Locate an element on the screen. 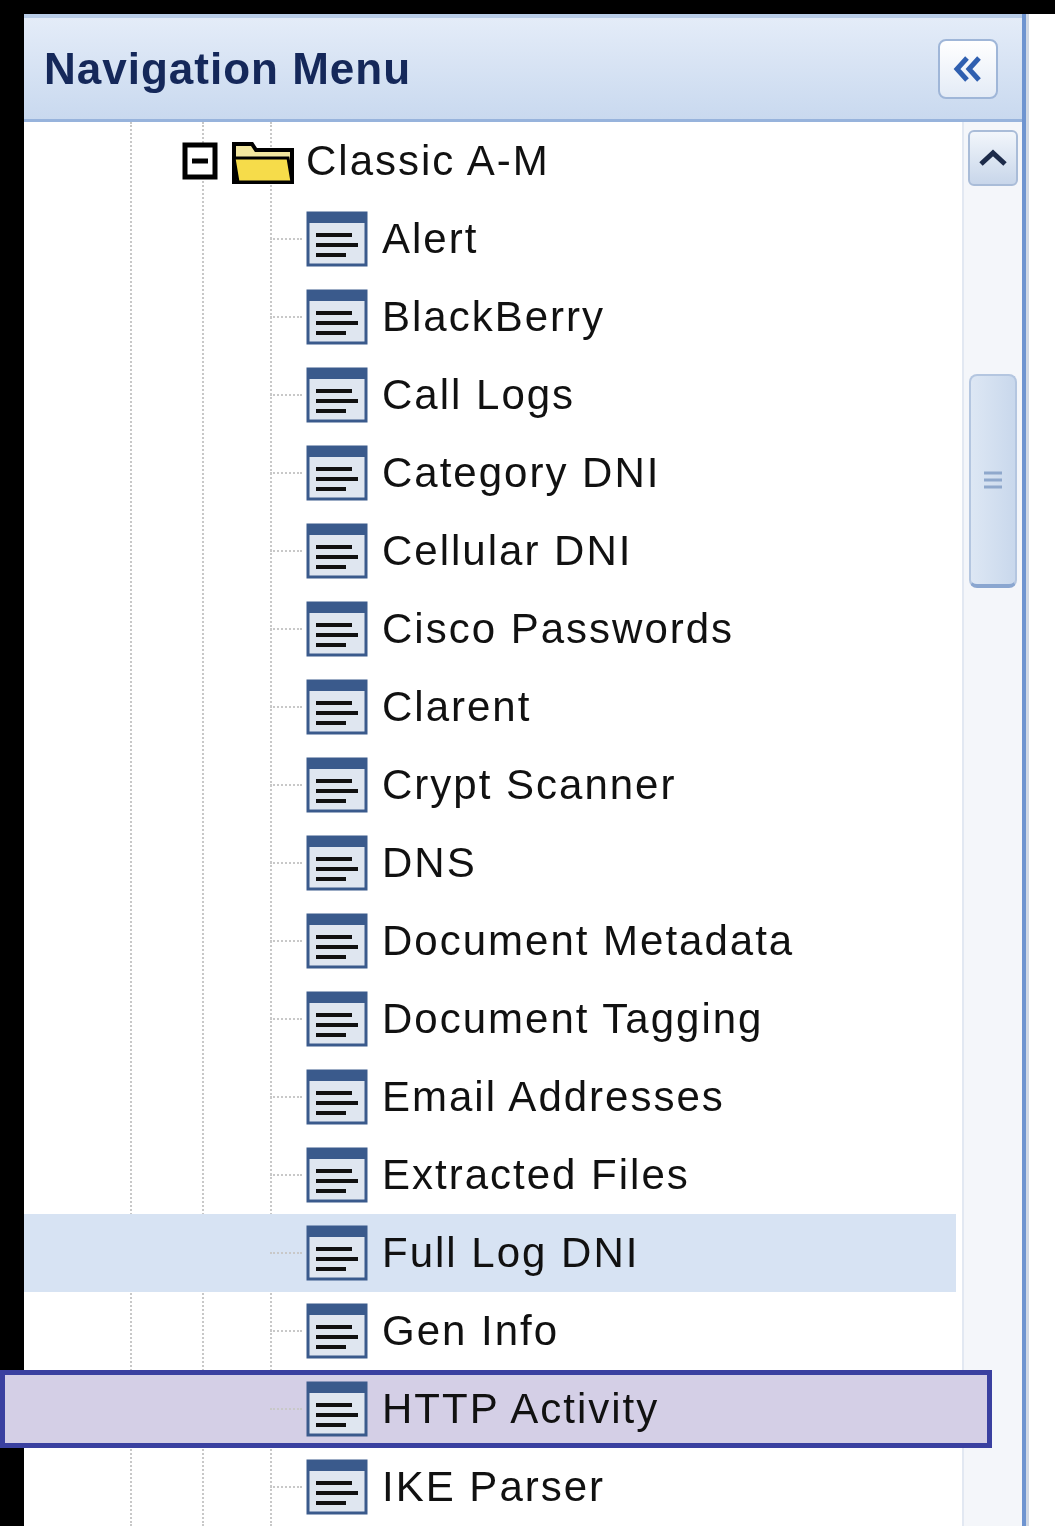 The image size is (1055, 1526). tree-item: Crypt Scanner is located at coordinates (493, 785).